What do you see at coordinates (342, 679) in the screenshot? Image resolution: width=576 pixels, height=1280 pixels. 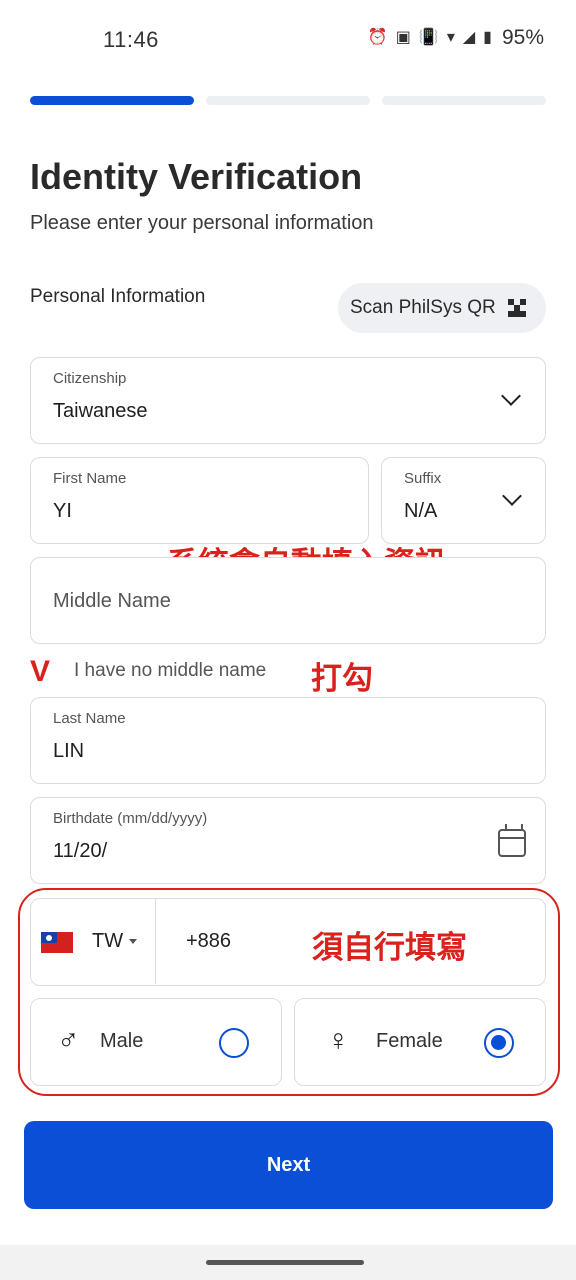 I see `annotation-check-box: 打勾` at bounding box center [342, 679].